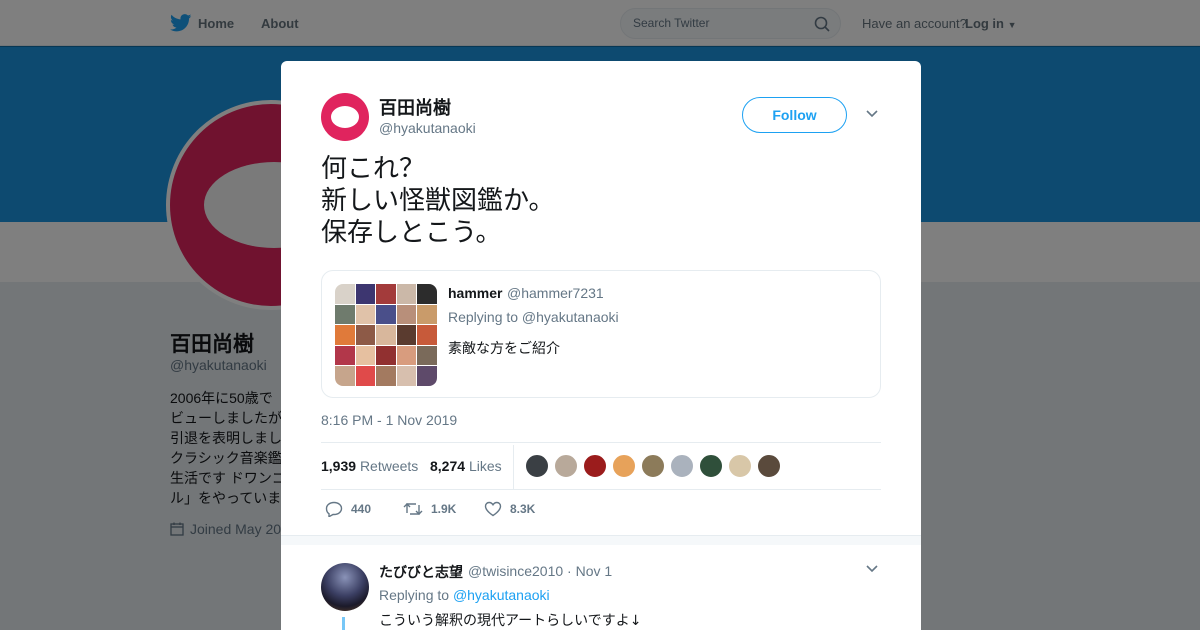 The height and width of the screenshot is (630, 1200). I want to click on author-avatar, so click(345, 117).